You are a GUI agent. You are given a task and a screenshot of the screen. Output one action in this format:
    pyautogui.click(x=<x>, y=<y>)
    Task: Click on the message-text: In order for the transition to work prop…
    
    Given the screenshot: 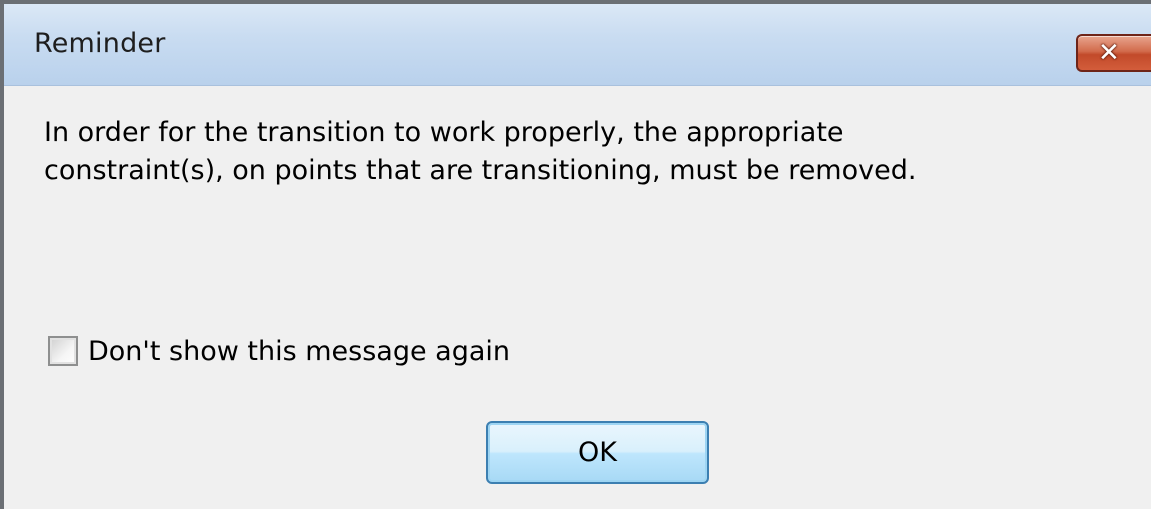 What is the action you would take?
    pyautogui.click(x=584, y=152)
    